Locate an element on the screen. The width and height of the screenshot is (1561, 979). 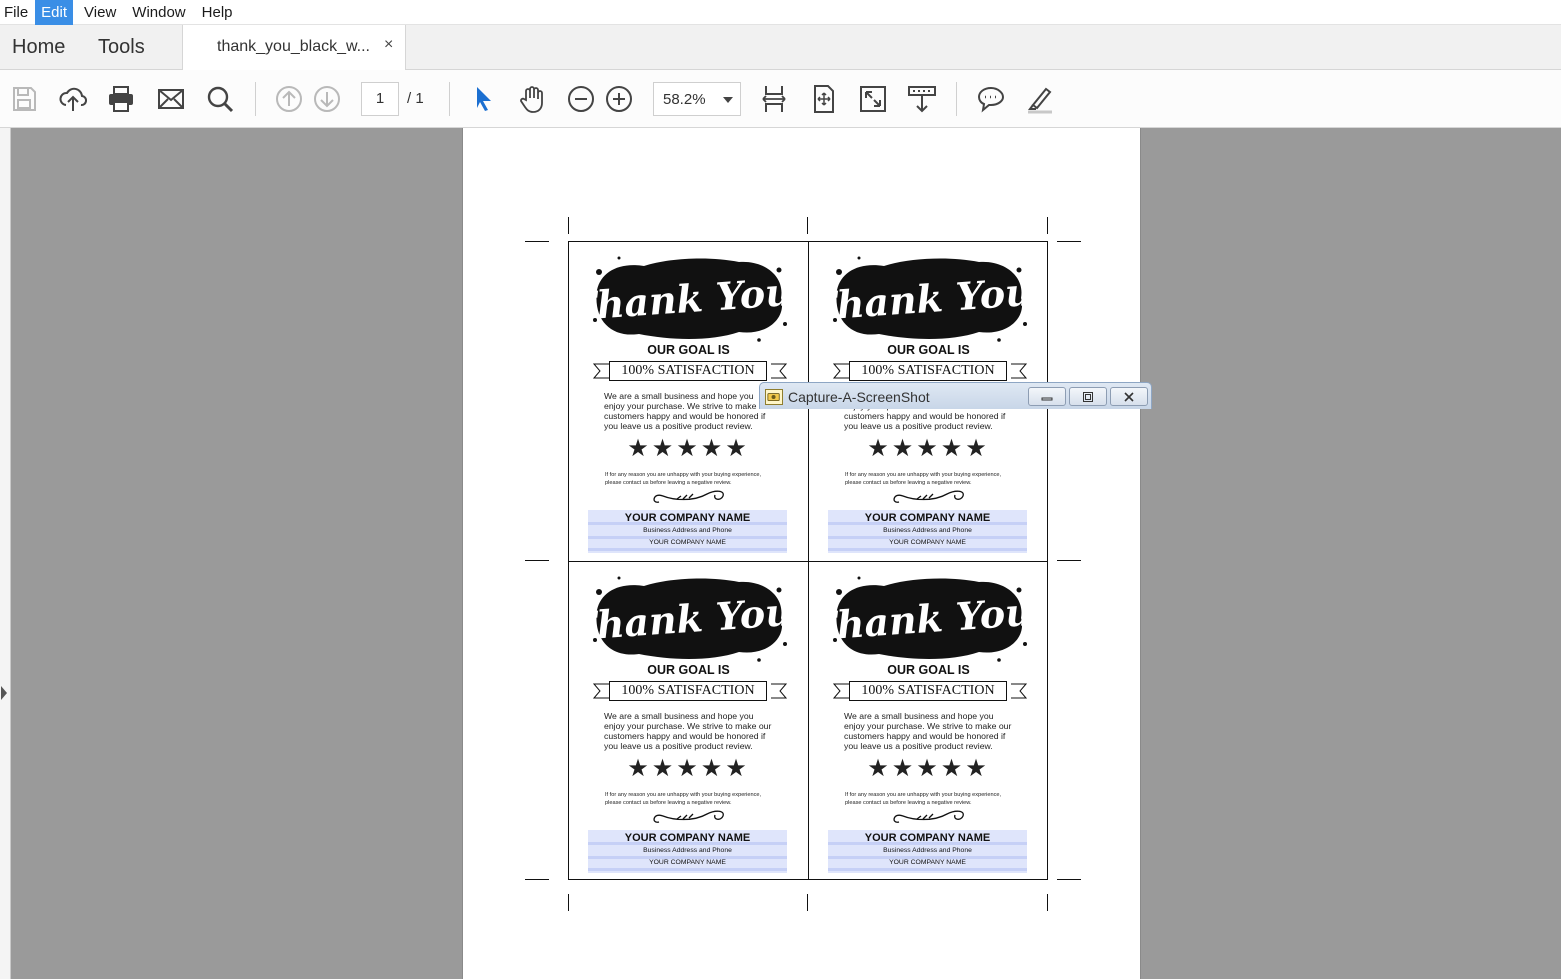
select-arrow-icon is located at coordinates (483, 99).